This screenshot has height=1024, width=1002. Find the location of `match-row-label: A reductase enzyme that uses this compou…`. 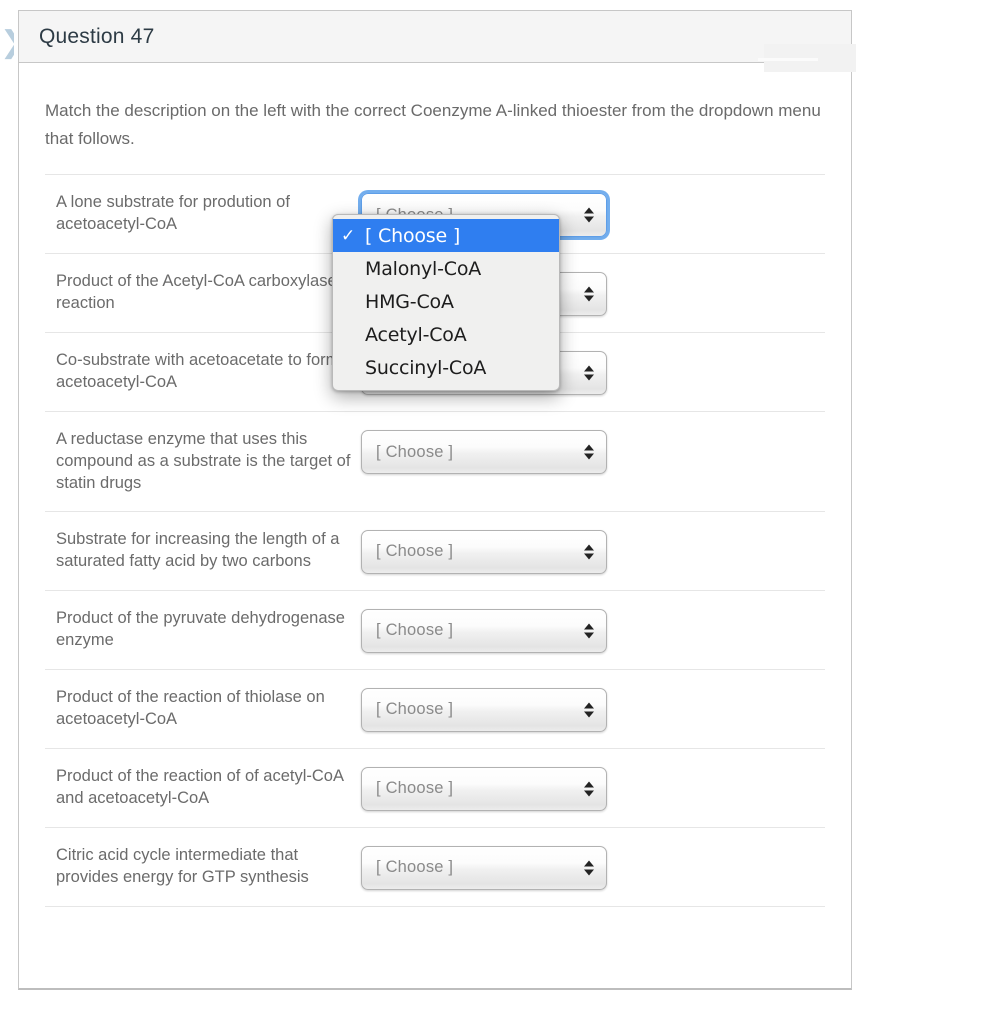

match-row-label: A reductase enzyme that uses this compou… is located at coordinates (203, 461).